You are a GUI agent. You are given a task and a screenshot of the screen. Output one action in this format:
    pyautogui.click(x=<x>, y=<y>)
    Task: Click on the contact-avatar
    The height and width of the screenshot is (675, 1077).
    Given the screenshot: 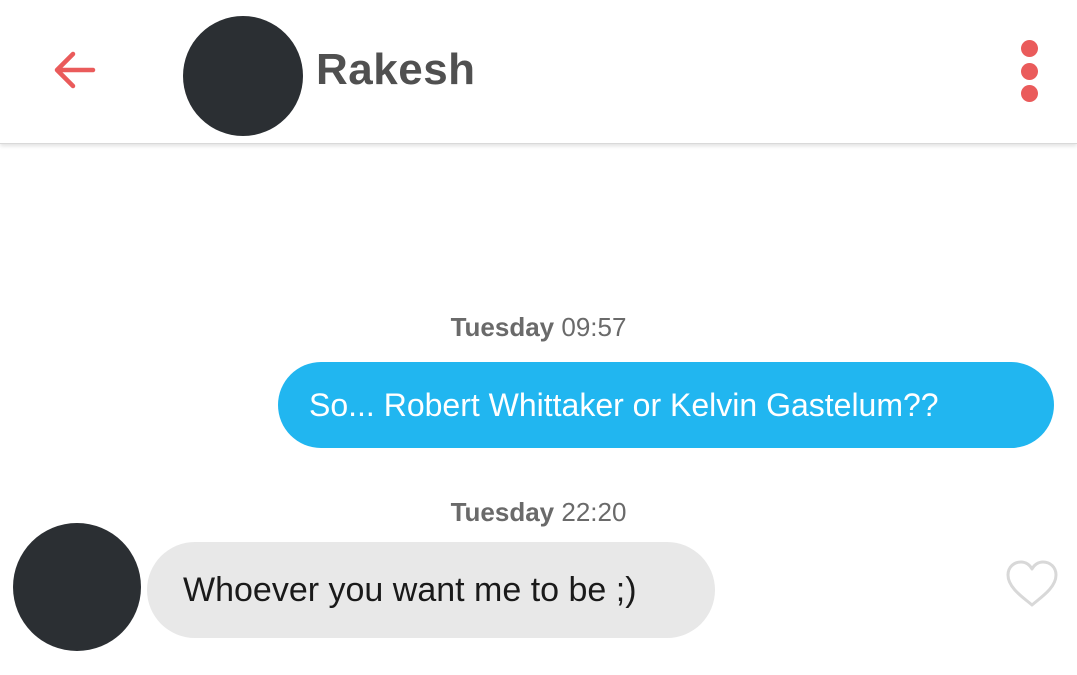 What is the action you would take?
    pyautogui.click(x=243, y=76)
    